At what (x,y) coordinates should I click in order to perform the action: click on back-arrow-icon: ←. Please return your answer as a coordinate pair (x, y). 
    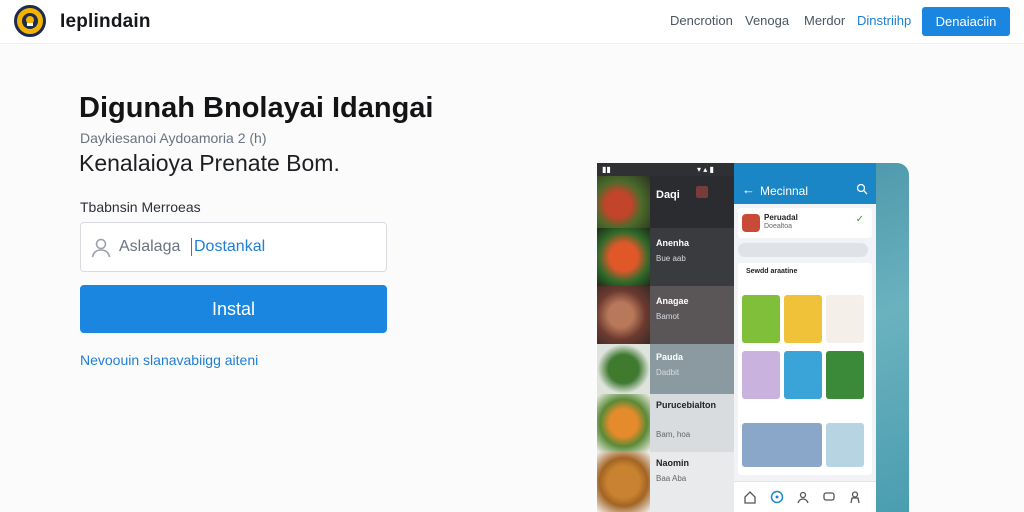
    Looking at the image, I should click on (748, 189).